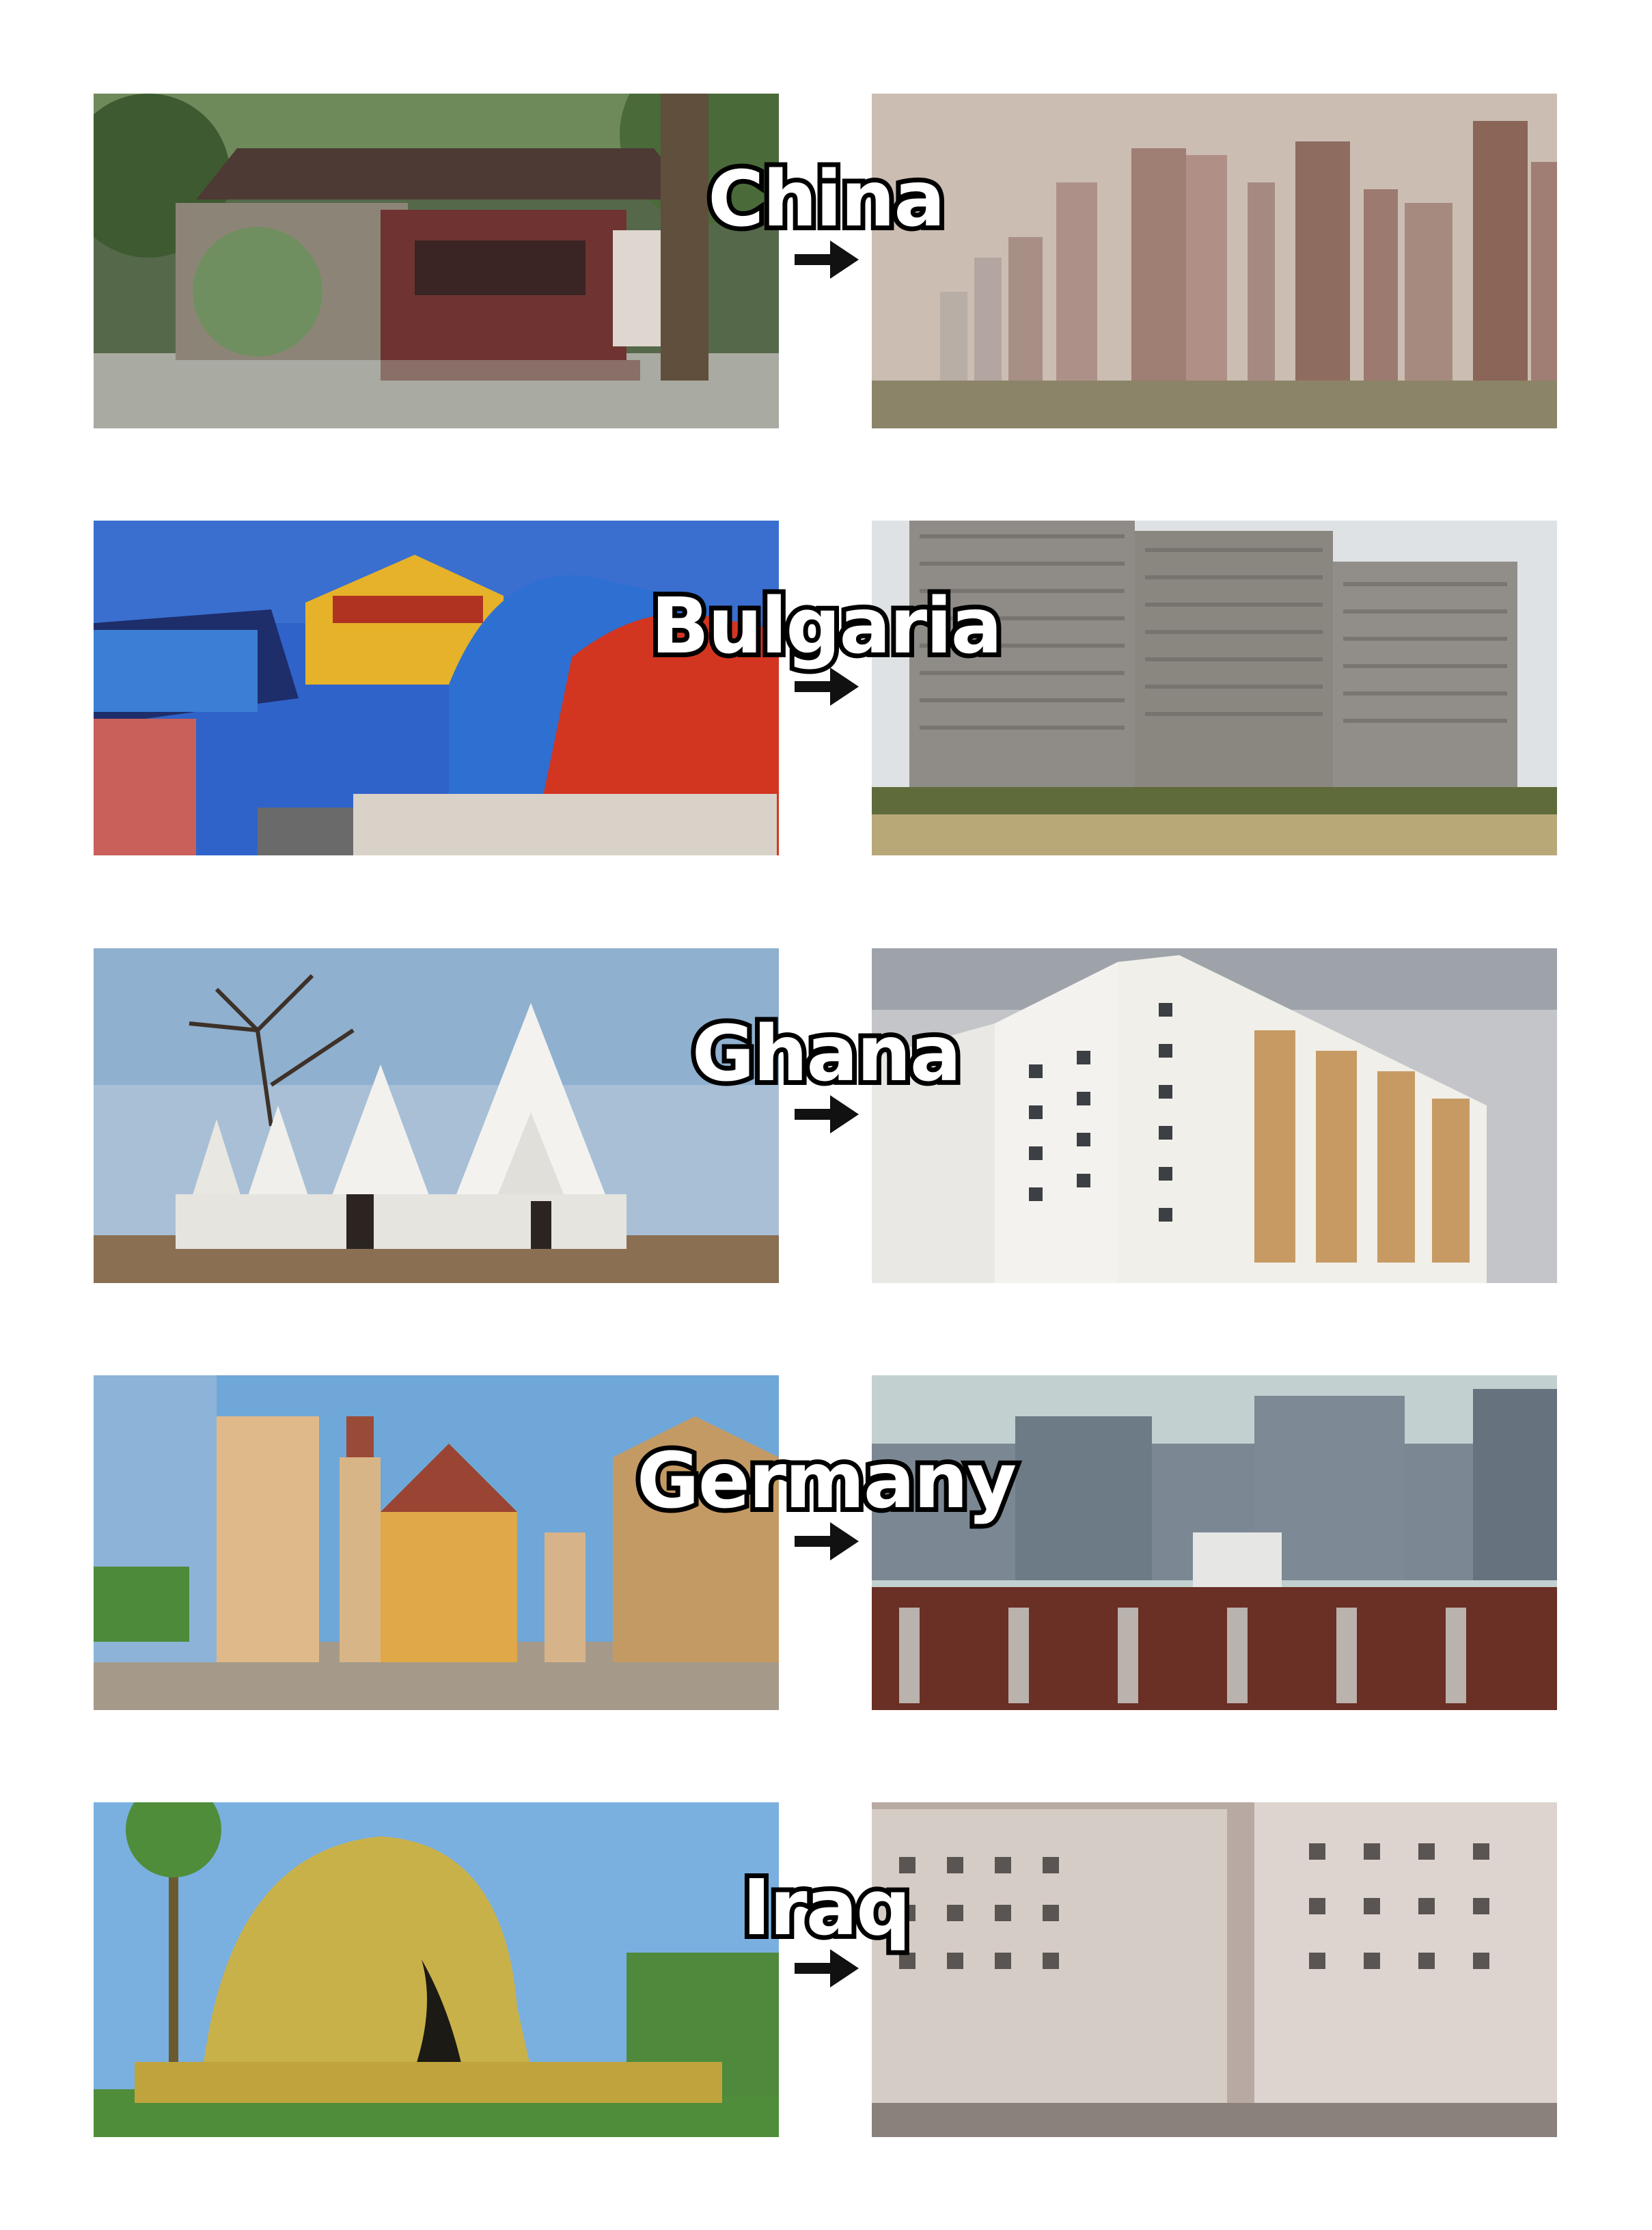  What do you see at coordinates (436, 1969) in the screenshot?
I see `traditional-architecture-photo-iraq` at bounding box center [436, 1969].